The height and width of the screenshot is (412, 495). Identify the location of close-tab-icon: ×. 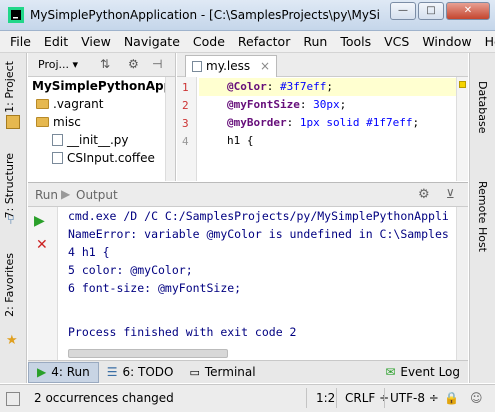
(265, 66).